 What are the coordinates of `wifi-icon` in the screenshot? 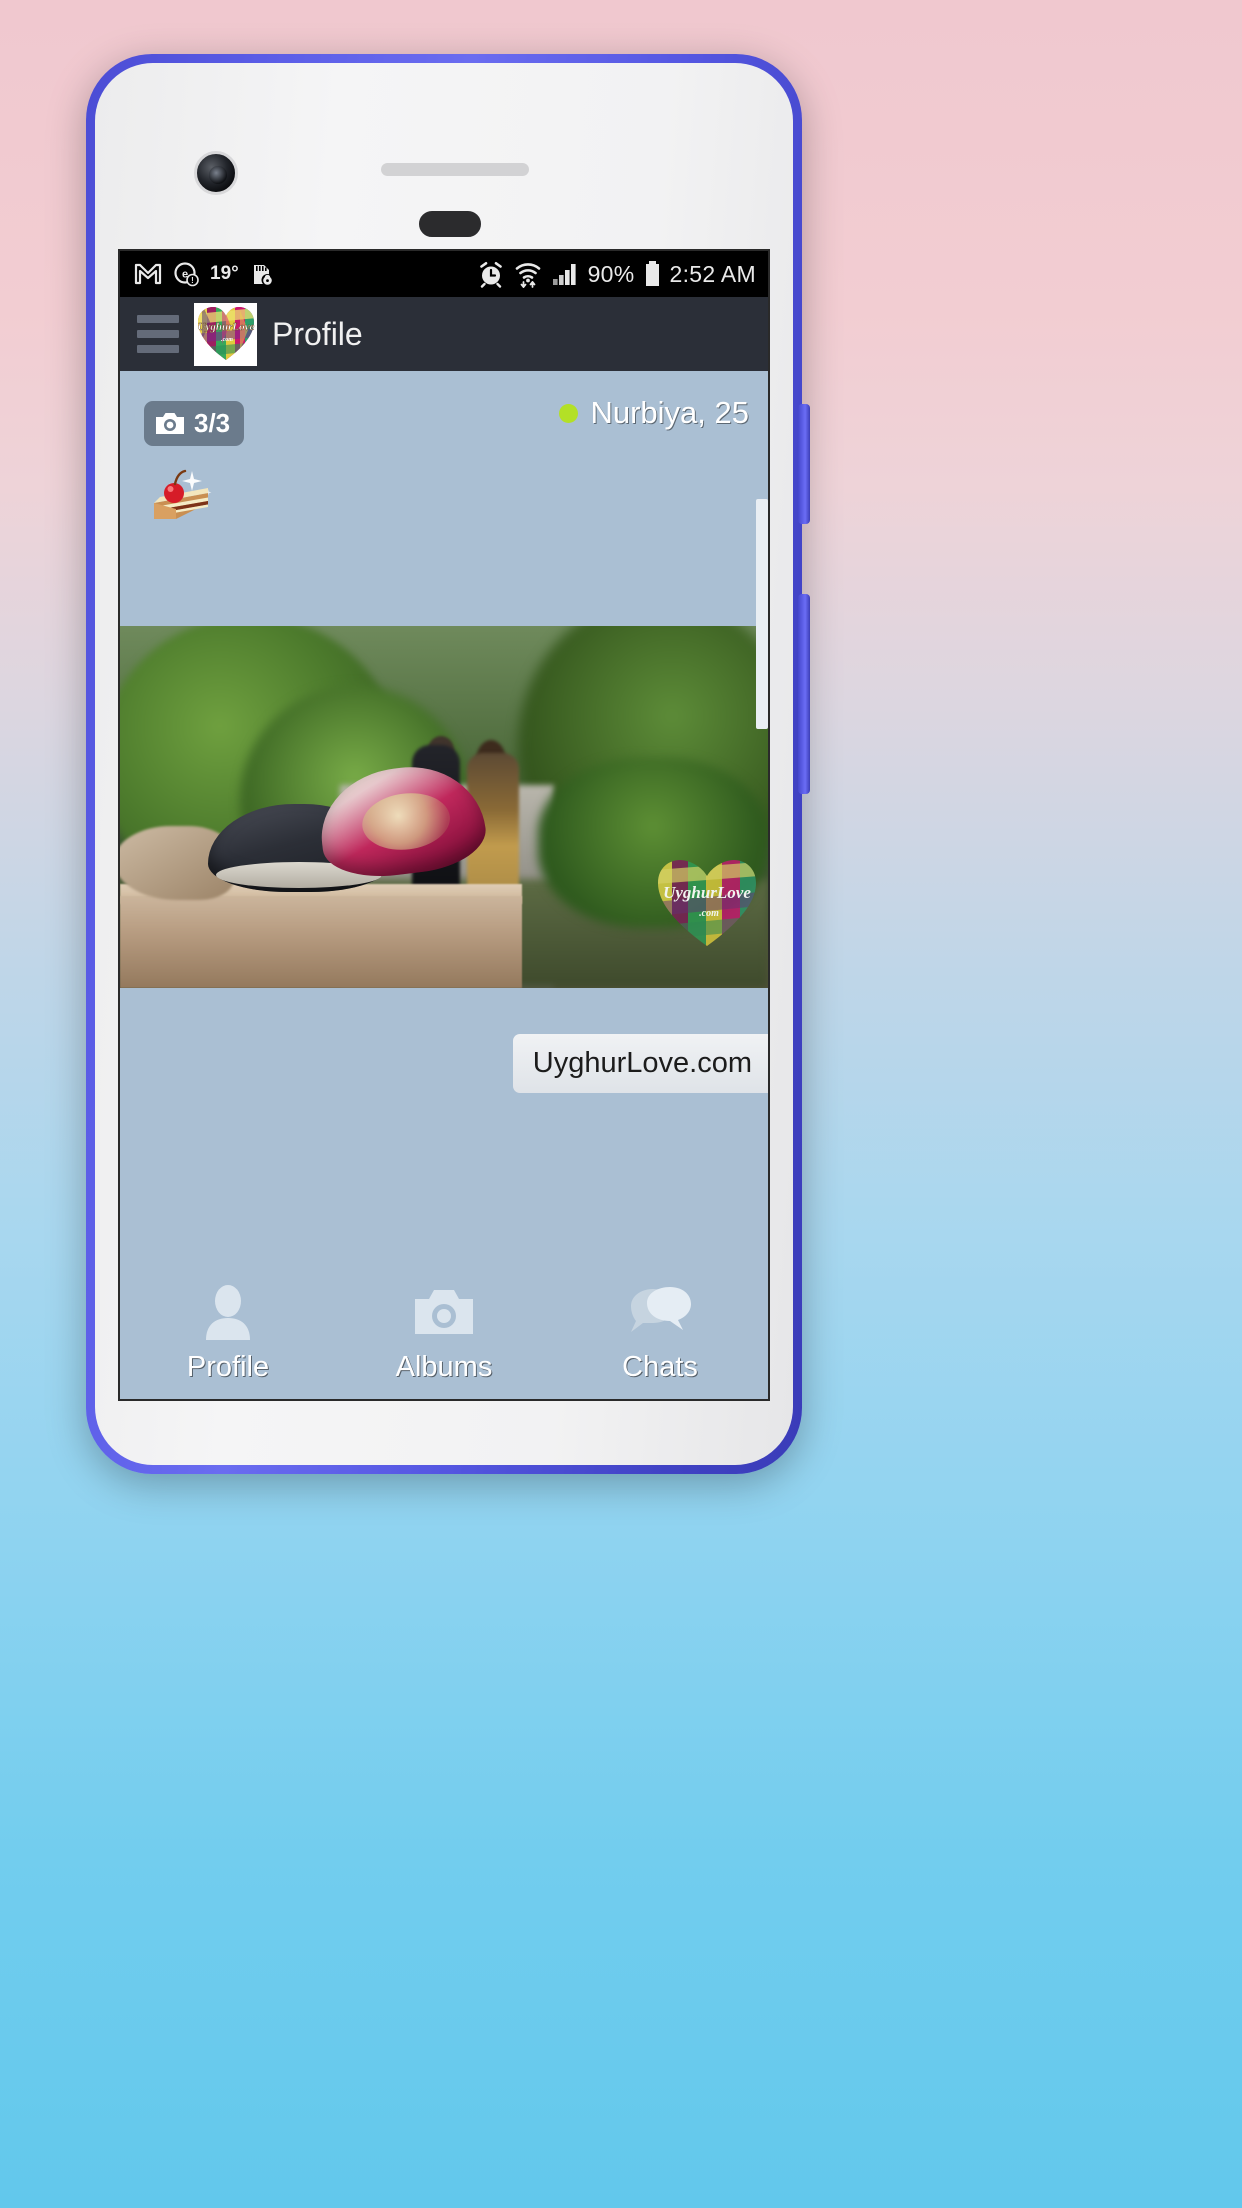 It's located at (527, 275).